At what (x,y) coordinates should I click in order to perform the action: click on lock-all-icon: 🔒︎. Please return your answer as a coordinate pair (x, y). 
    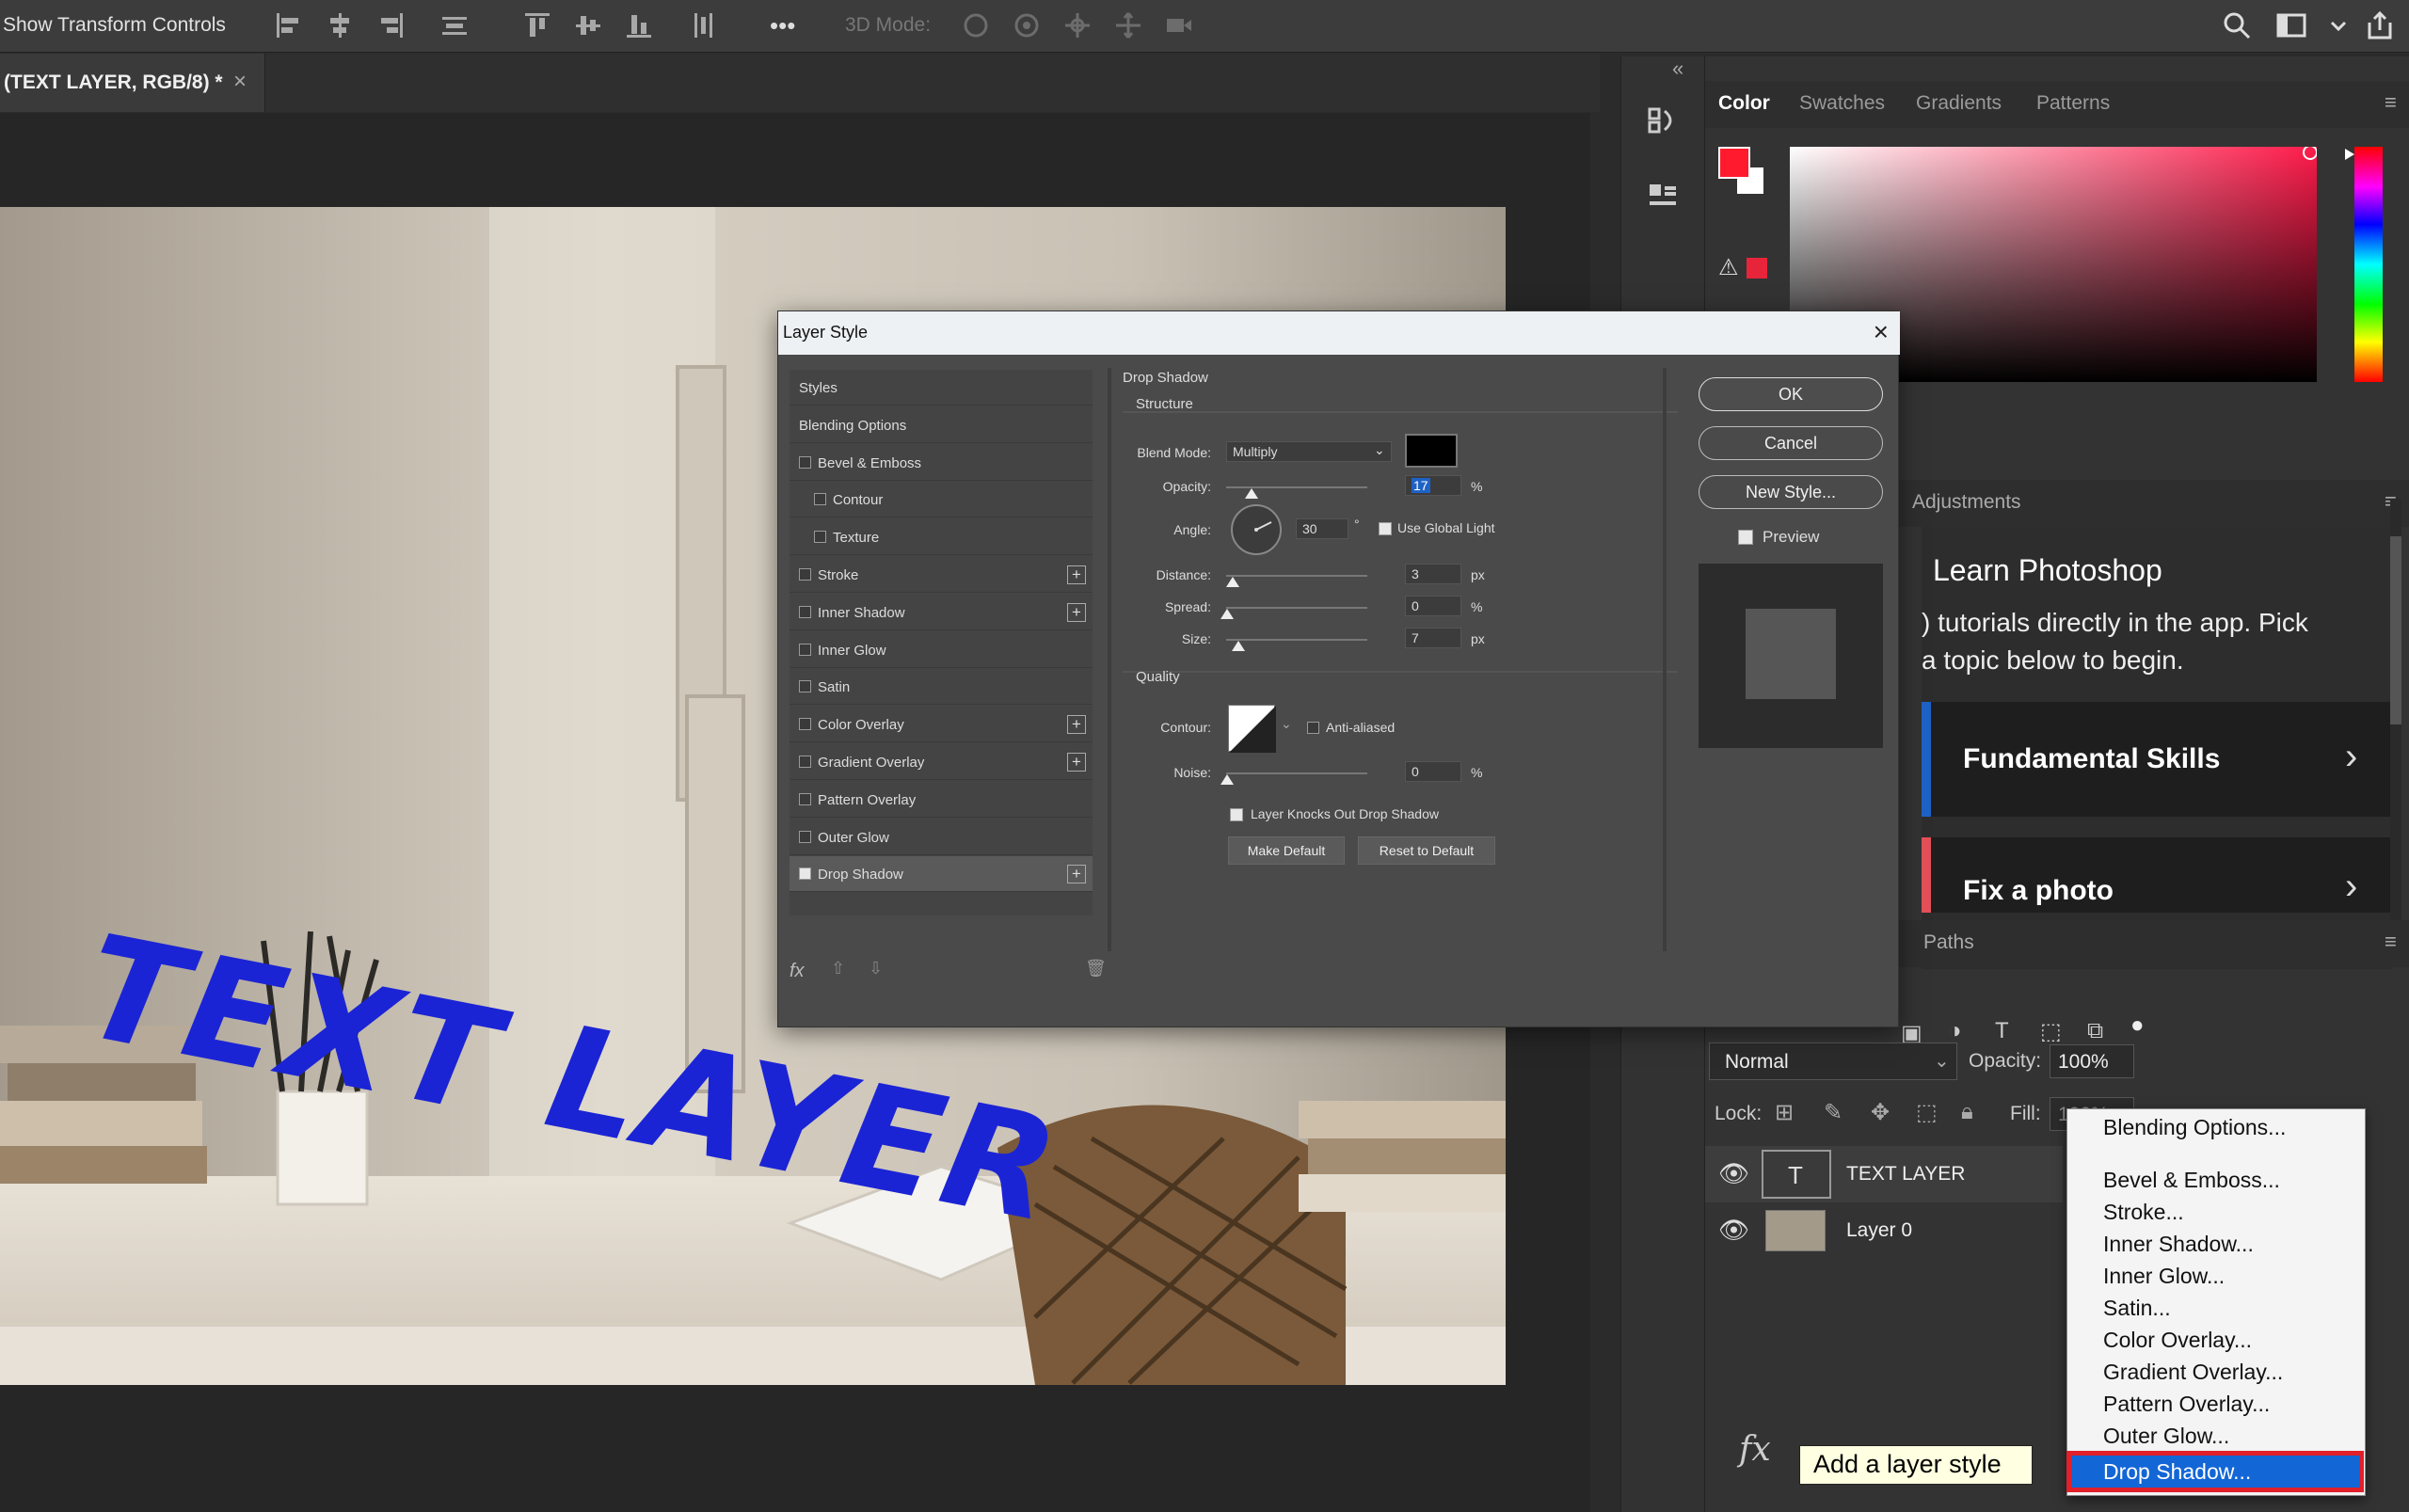
    Looking at the image, I should click on (1967, 1112).